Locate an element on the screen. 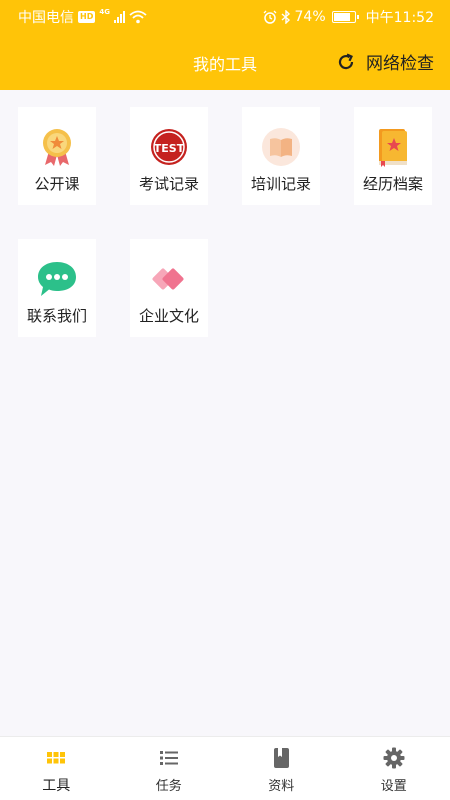  book-icon is located at coordinates (282, 758).